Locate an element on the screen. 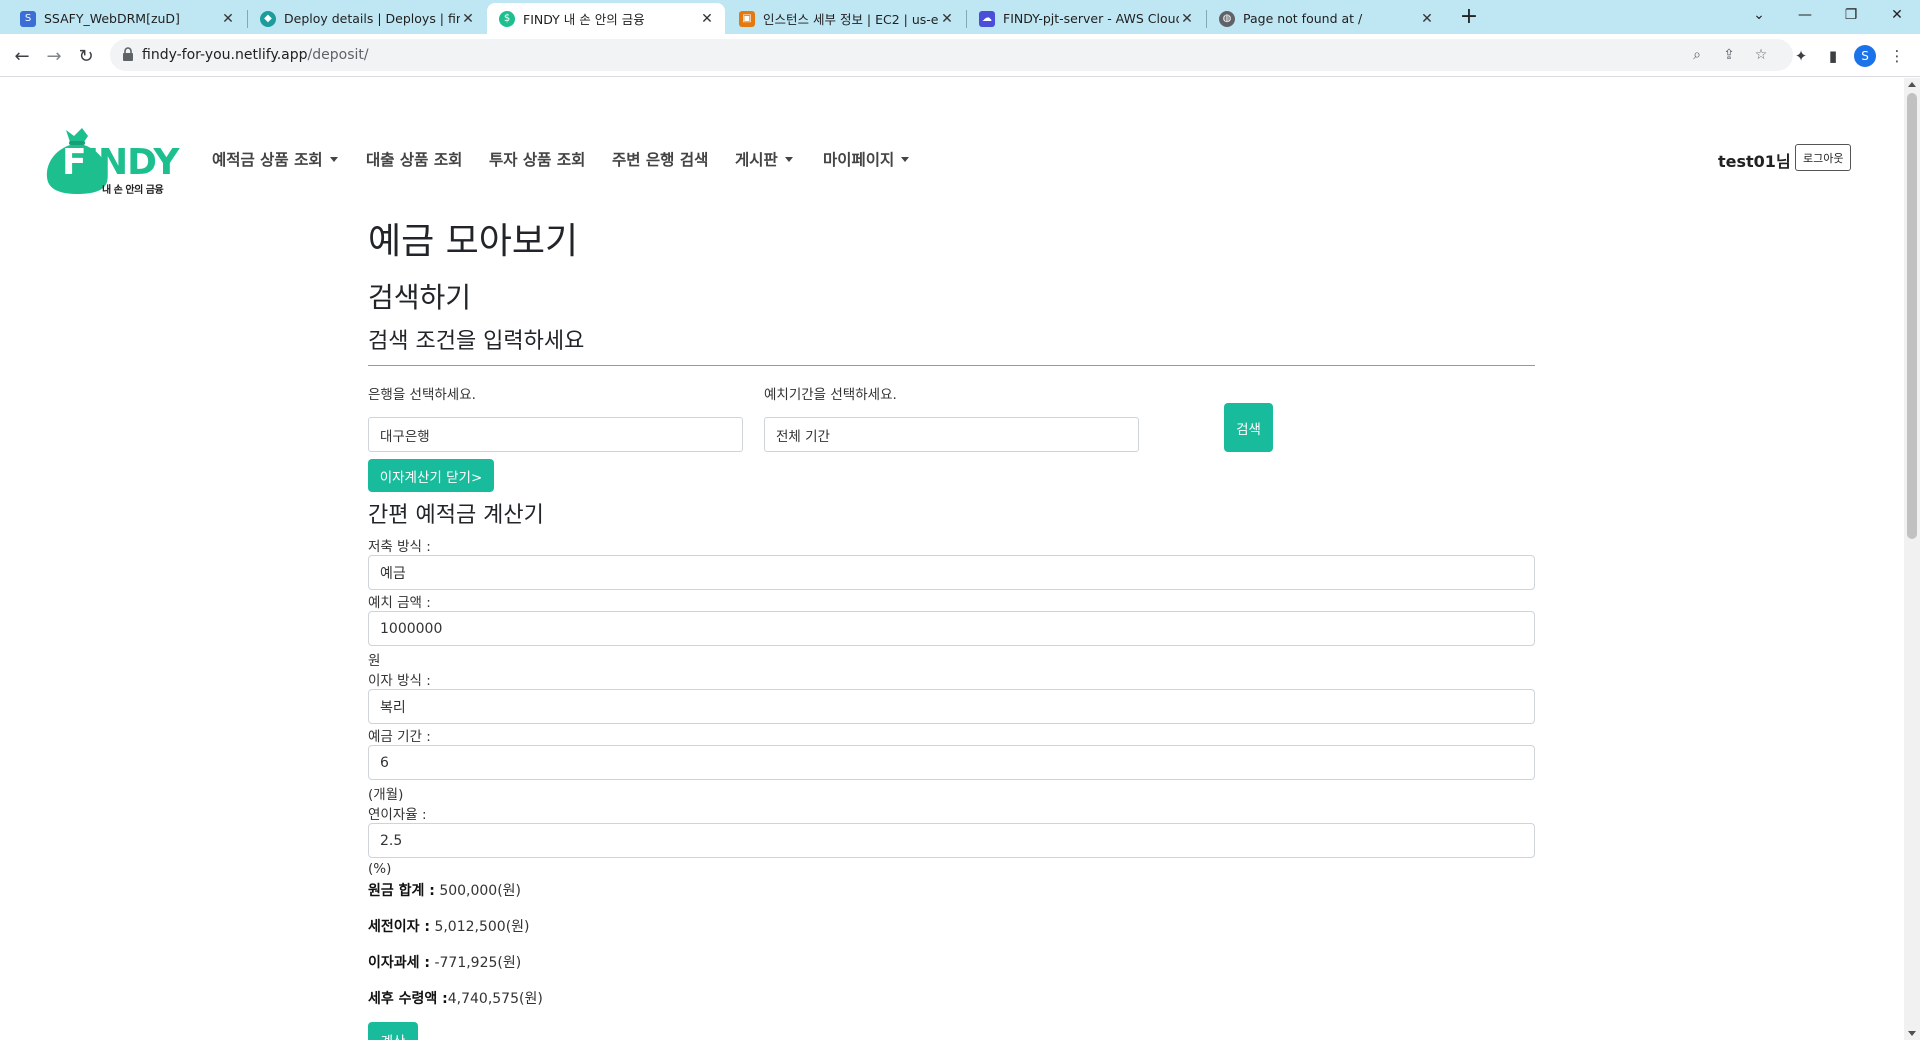 This screenshot has width=1920, height=1040. nav-nearby-banks: 주변 은행 검색 is located at coordinates (660, 159).